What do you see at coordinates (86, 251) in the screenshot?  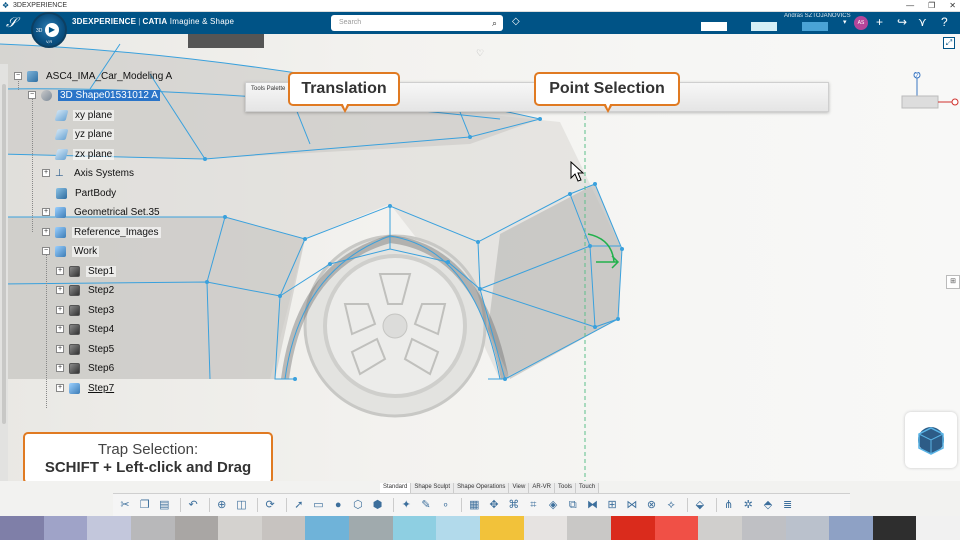 I see `tree-item-label: Work` at bounding box center [86, 251].